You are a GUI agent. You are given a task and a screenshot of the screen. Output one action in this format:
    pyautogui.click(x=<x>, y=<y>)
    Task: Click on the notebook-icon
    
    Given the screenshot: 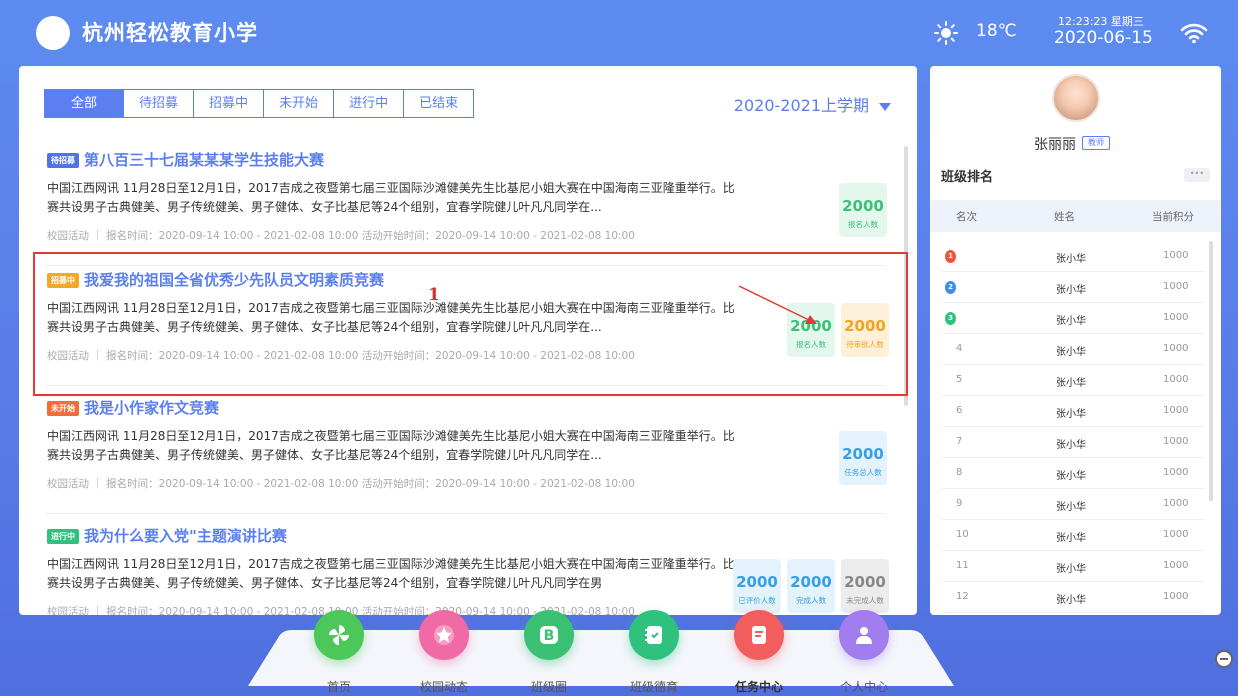 What is the action you would take?
    pyautogui.click(x=654, y=635)
    